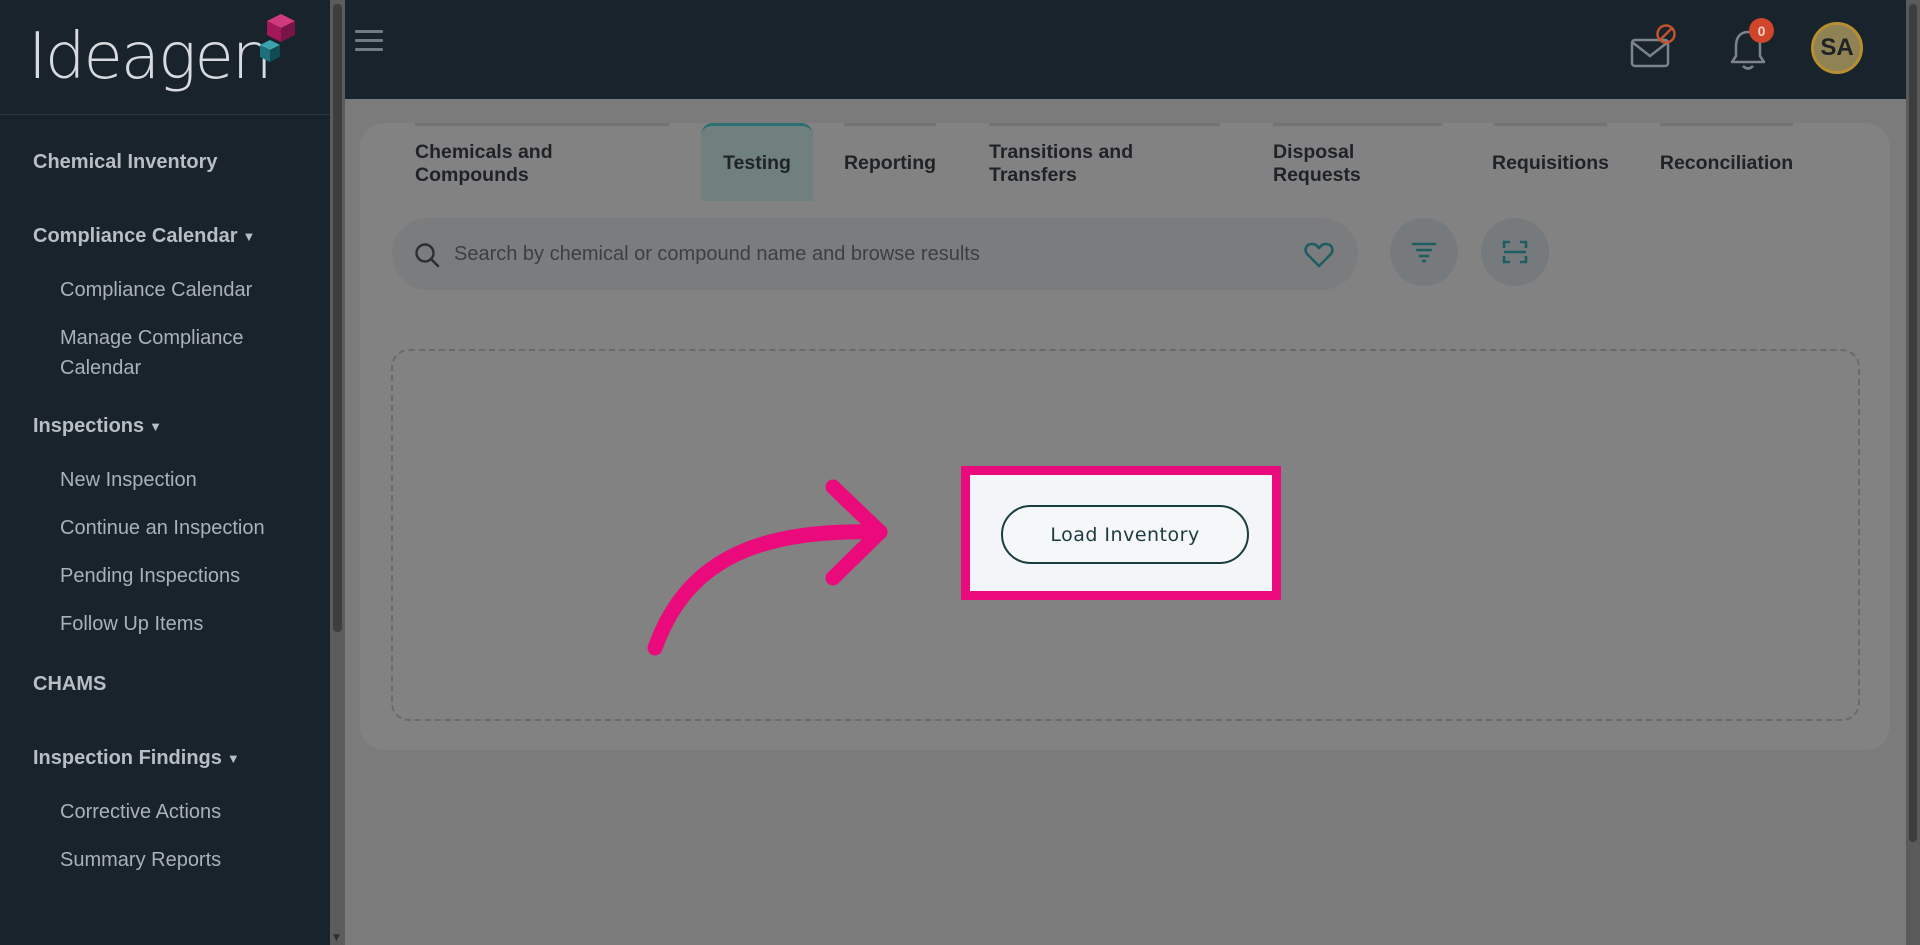 The image size is (1920, 945). I want to click on logo-cubes-icon, so click(277, 38).